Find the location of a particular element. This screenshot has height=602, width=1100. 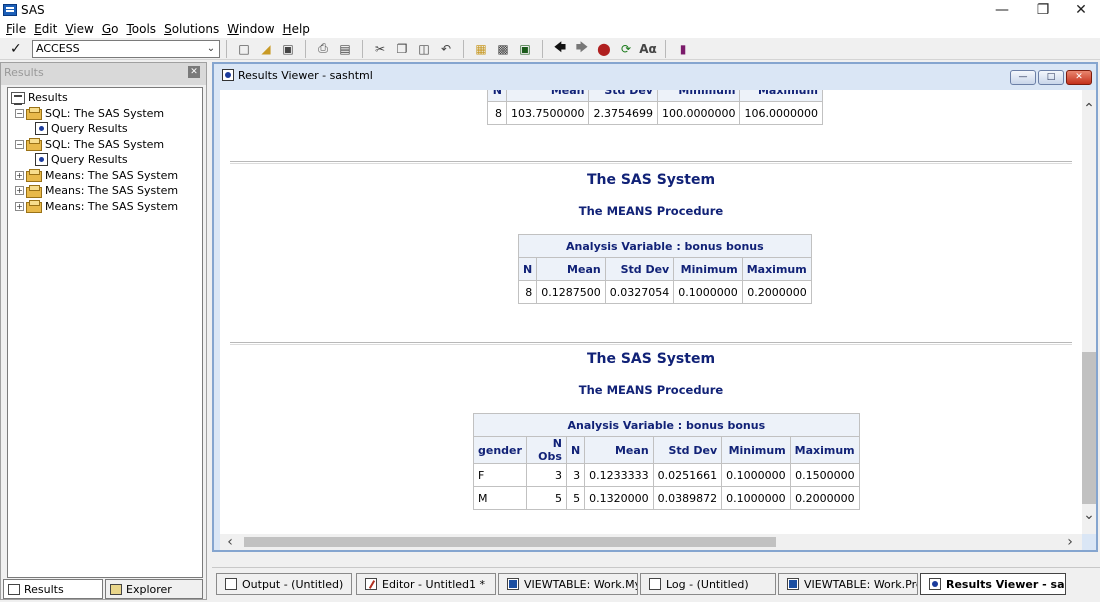

new-icon: □ is located at coordinates (244, 49).